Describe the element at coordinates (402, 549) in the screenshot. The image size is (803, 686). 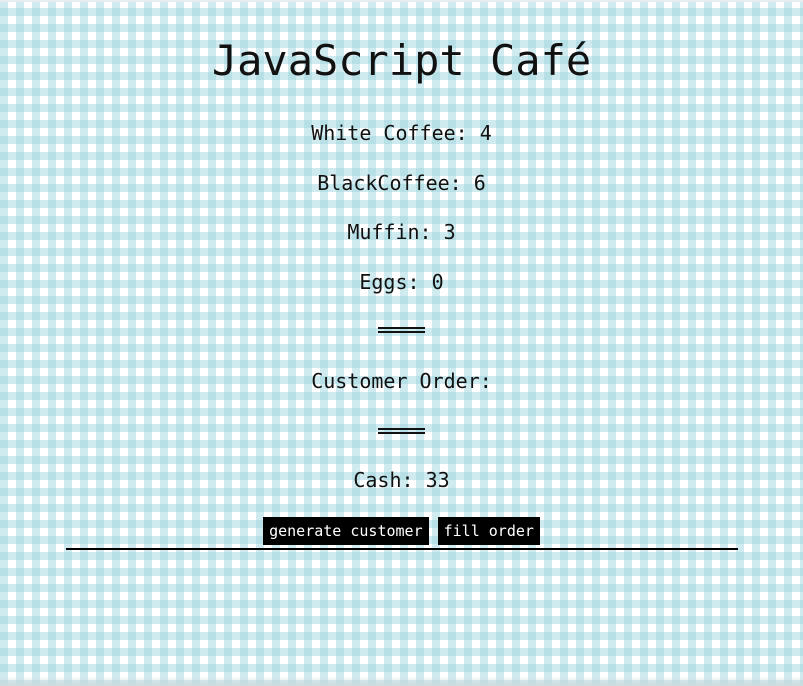
I see `horizontal-rule` at that location.